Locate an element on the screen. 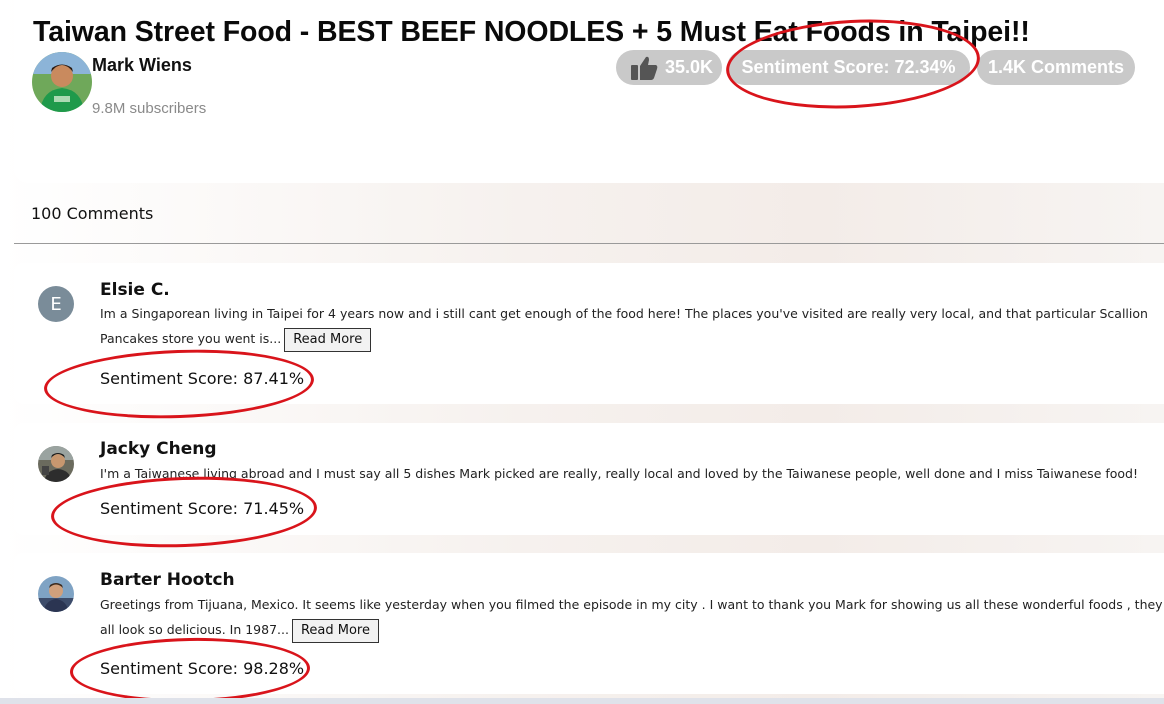  comment-author: Barter Hootch is located at coordinates (167, 580).